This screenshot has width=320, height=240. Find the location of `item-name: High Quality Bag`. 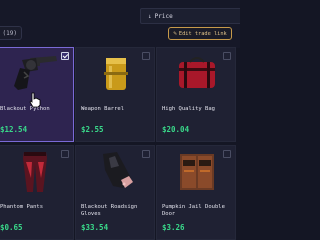

item-name: High Quality Bag is located at coordinates (188, 109).